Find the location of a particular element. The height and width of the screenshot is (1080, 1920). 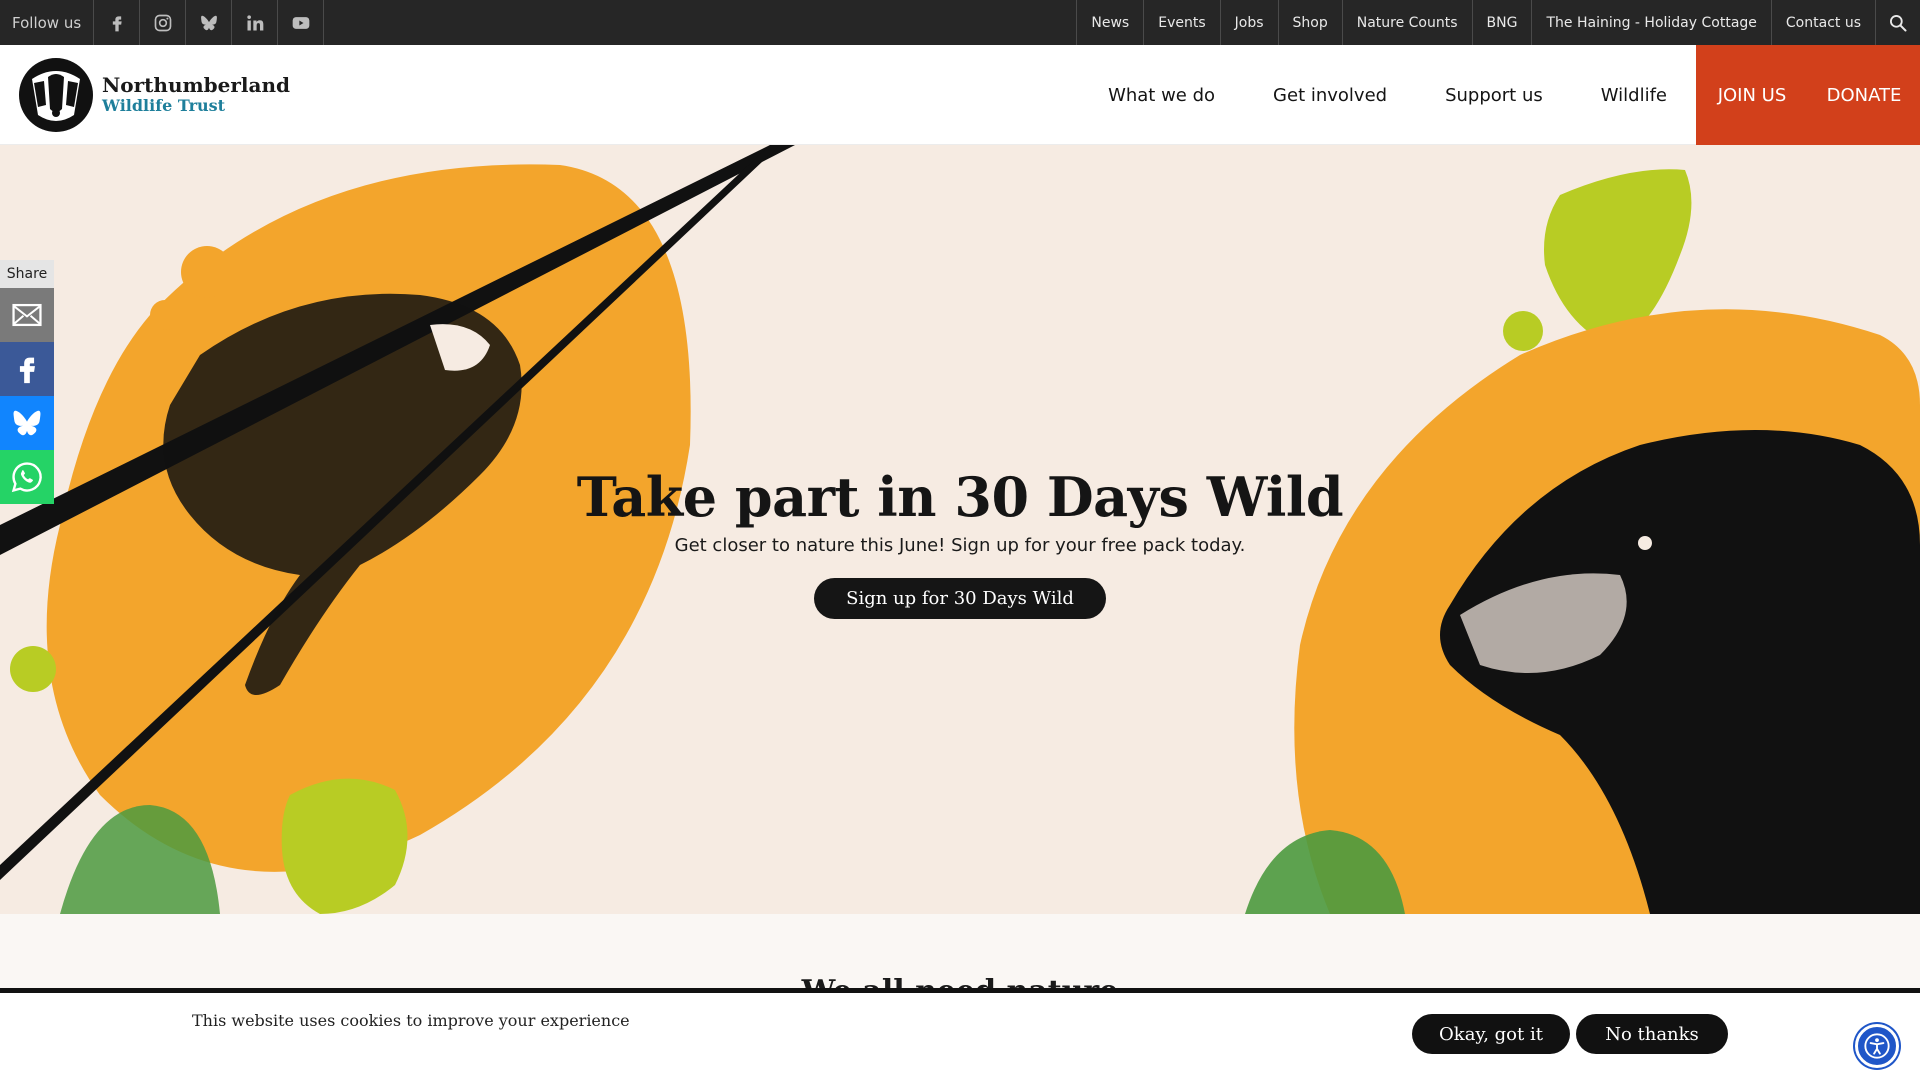

util-link-holiday-cottage: The Haining - Holiday Cottage is located at coordinates (1650, 22).